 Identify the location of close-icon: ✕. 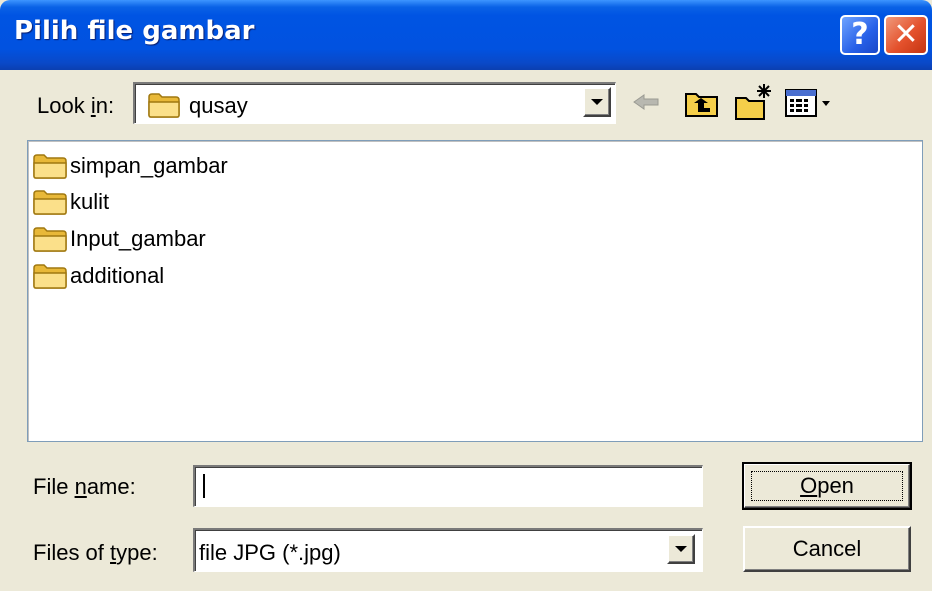
(906, 34).